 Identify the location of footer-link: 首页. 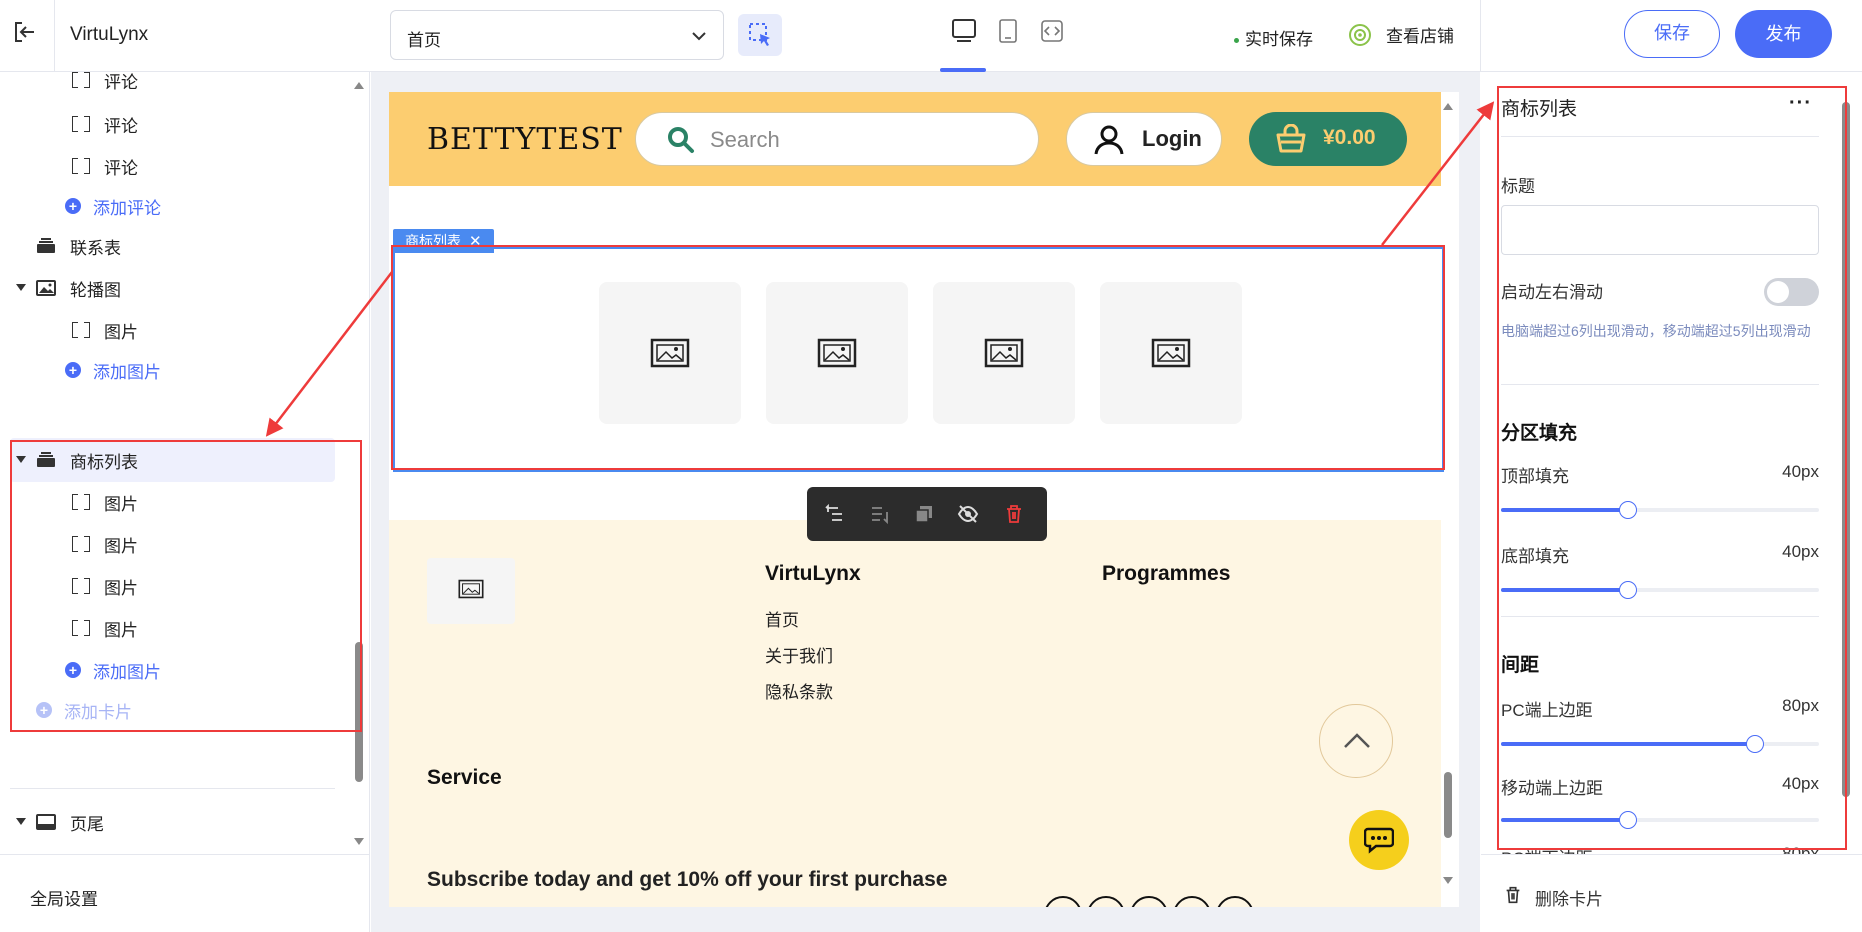
(782, 618).